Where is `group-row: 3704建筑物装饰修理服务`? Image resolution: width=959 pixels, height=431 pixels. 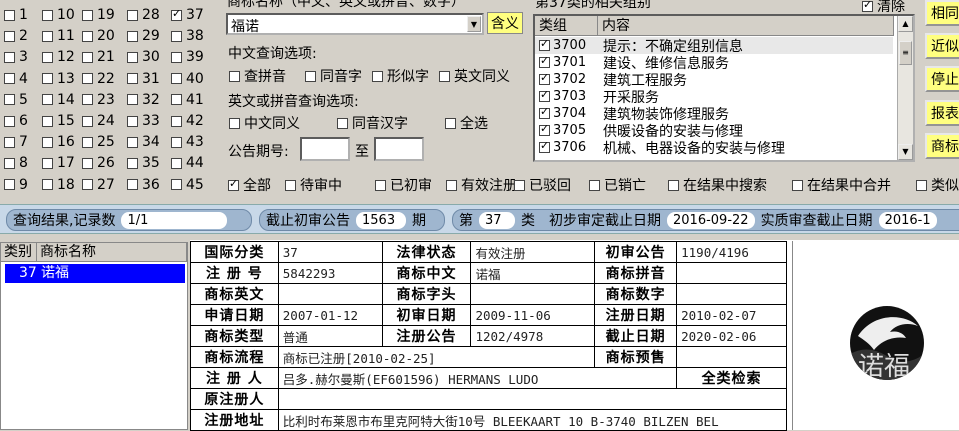 group-row: 3704建筑物装饰修理服务 is located at coordinates (714, 114).